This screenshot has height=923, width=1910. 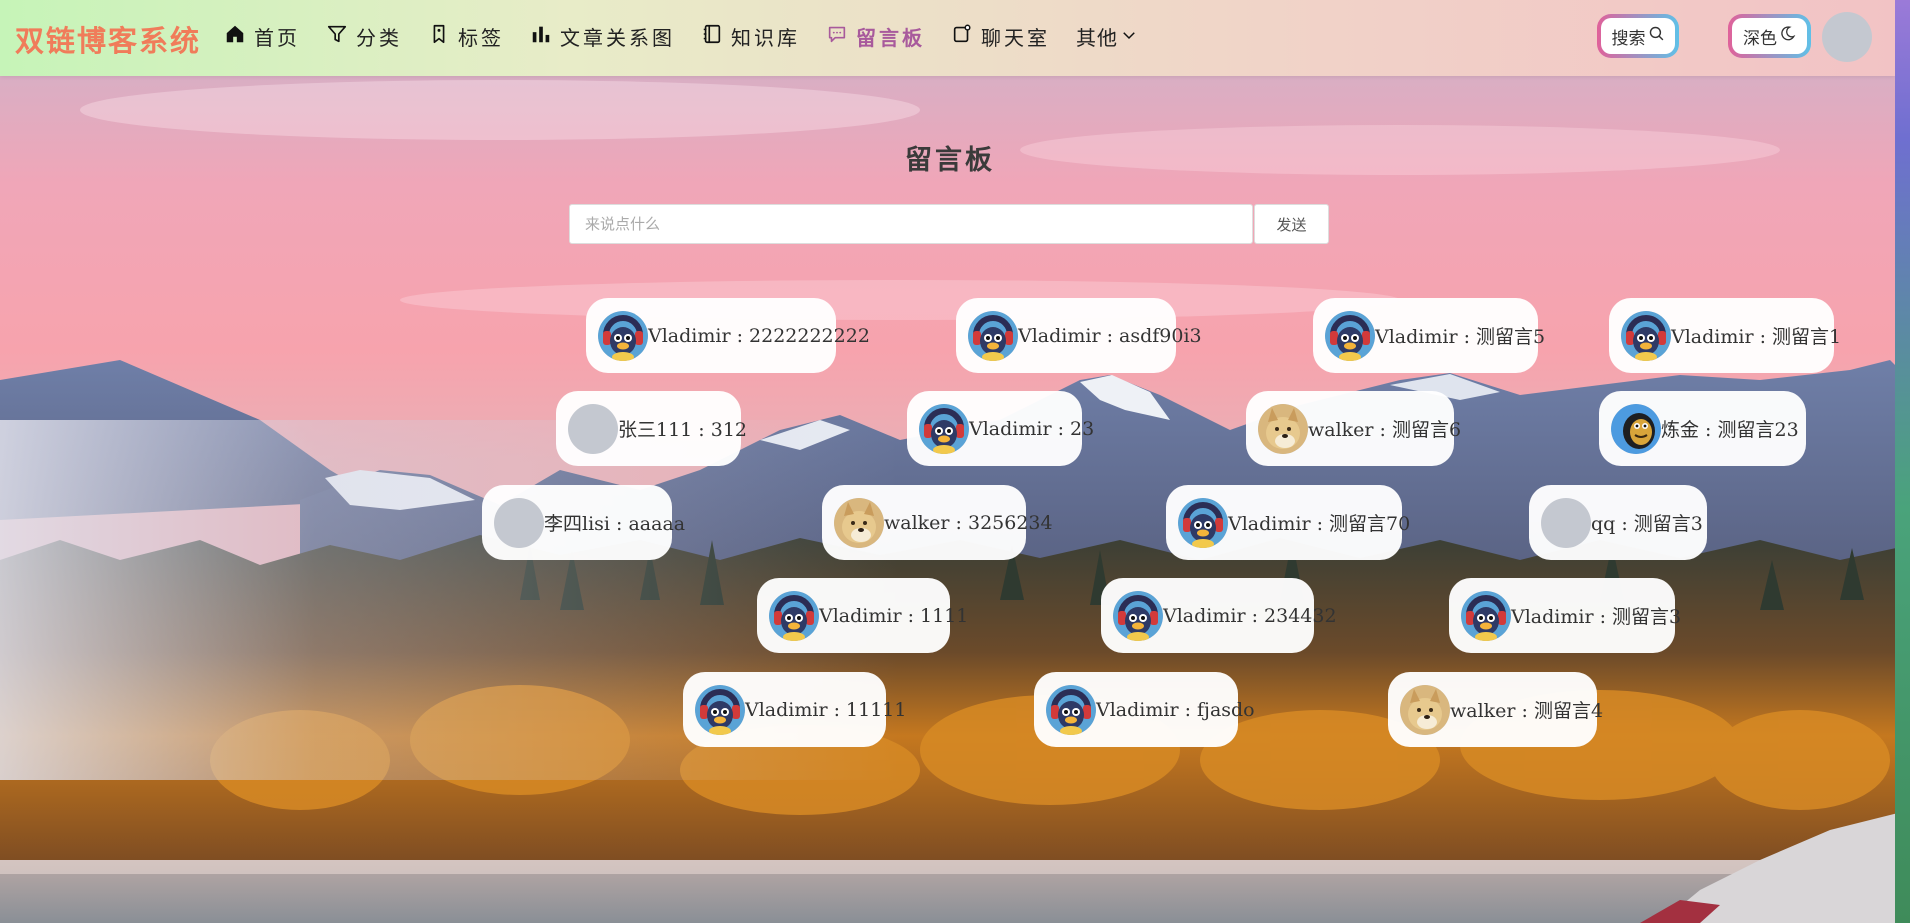 What do you see at coordinates (894, 615) in the screenshot?
I see `message-text: Vladimir : 1111` at bounding box center [894, 615].